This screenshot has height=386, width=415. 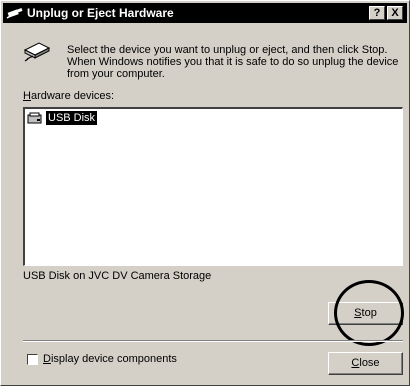 What do you see at coordinates (377, 13) in the screenshot?
I see `help-button: ?` at bounding box center [377, 13].